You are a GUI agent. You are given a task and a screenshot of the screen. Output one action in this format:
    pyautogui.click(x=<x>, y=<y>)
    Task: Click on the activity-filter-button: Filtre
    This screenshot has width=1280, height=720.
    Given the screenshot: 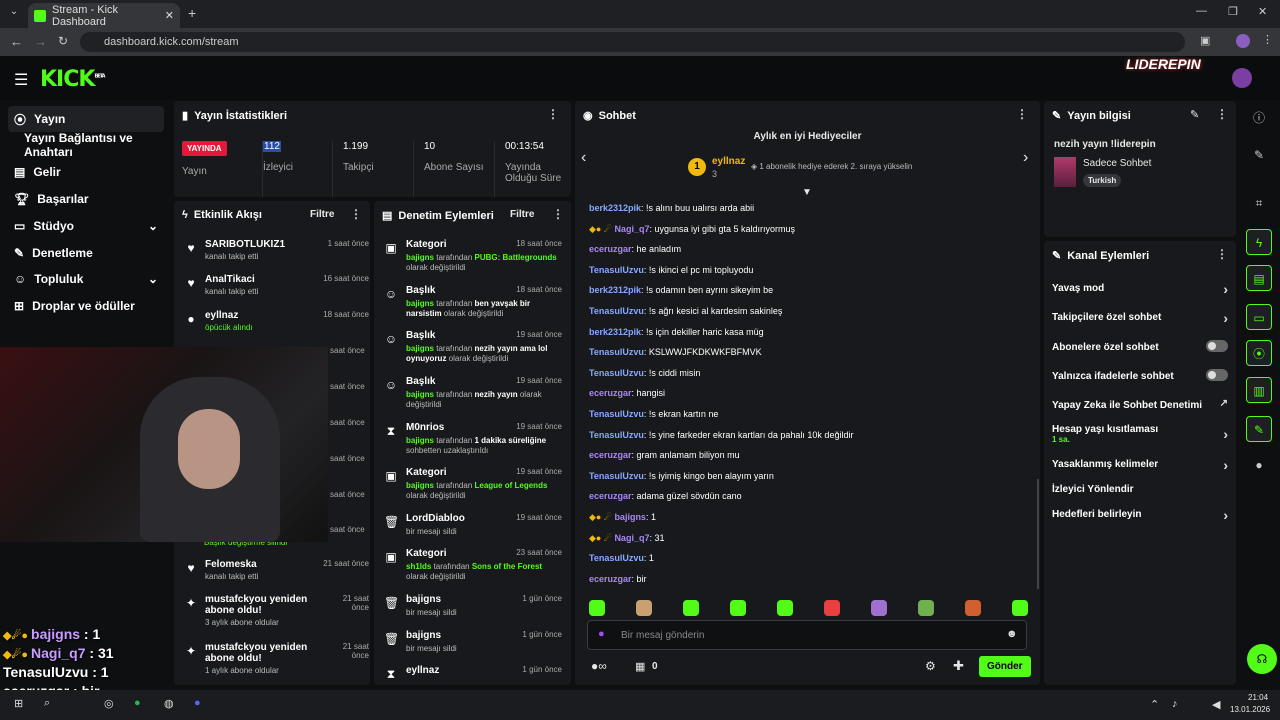 What is the action you would take?
    pyautogui.click(x=322, y=214)
    